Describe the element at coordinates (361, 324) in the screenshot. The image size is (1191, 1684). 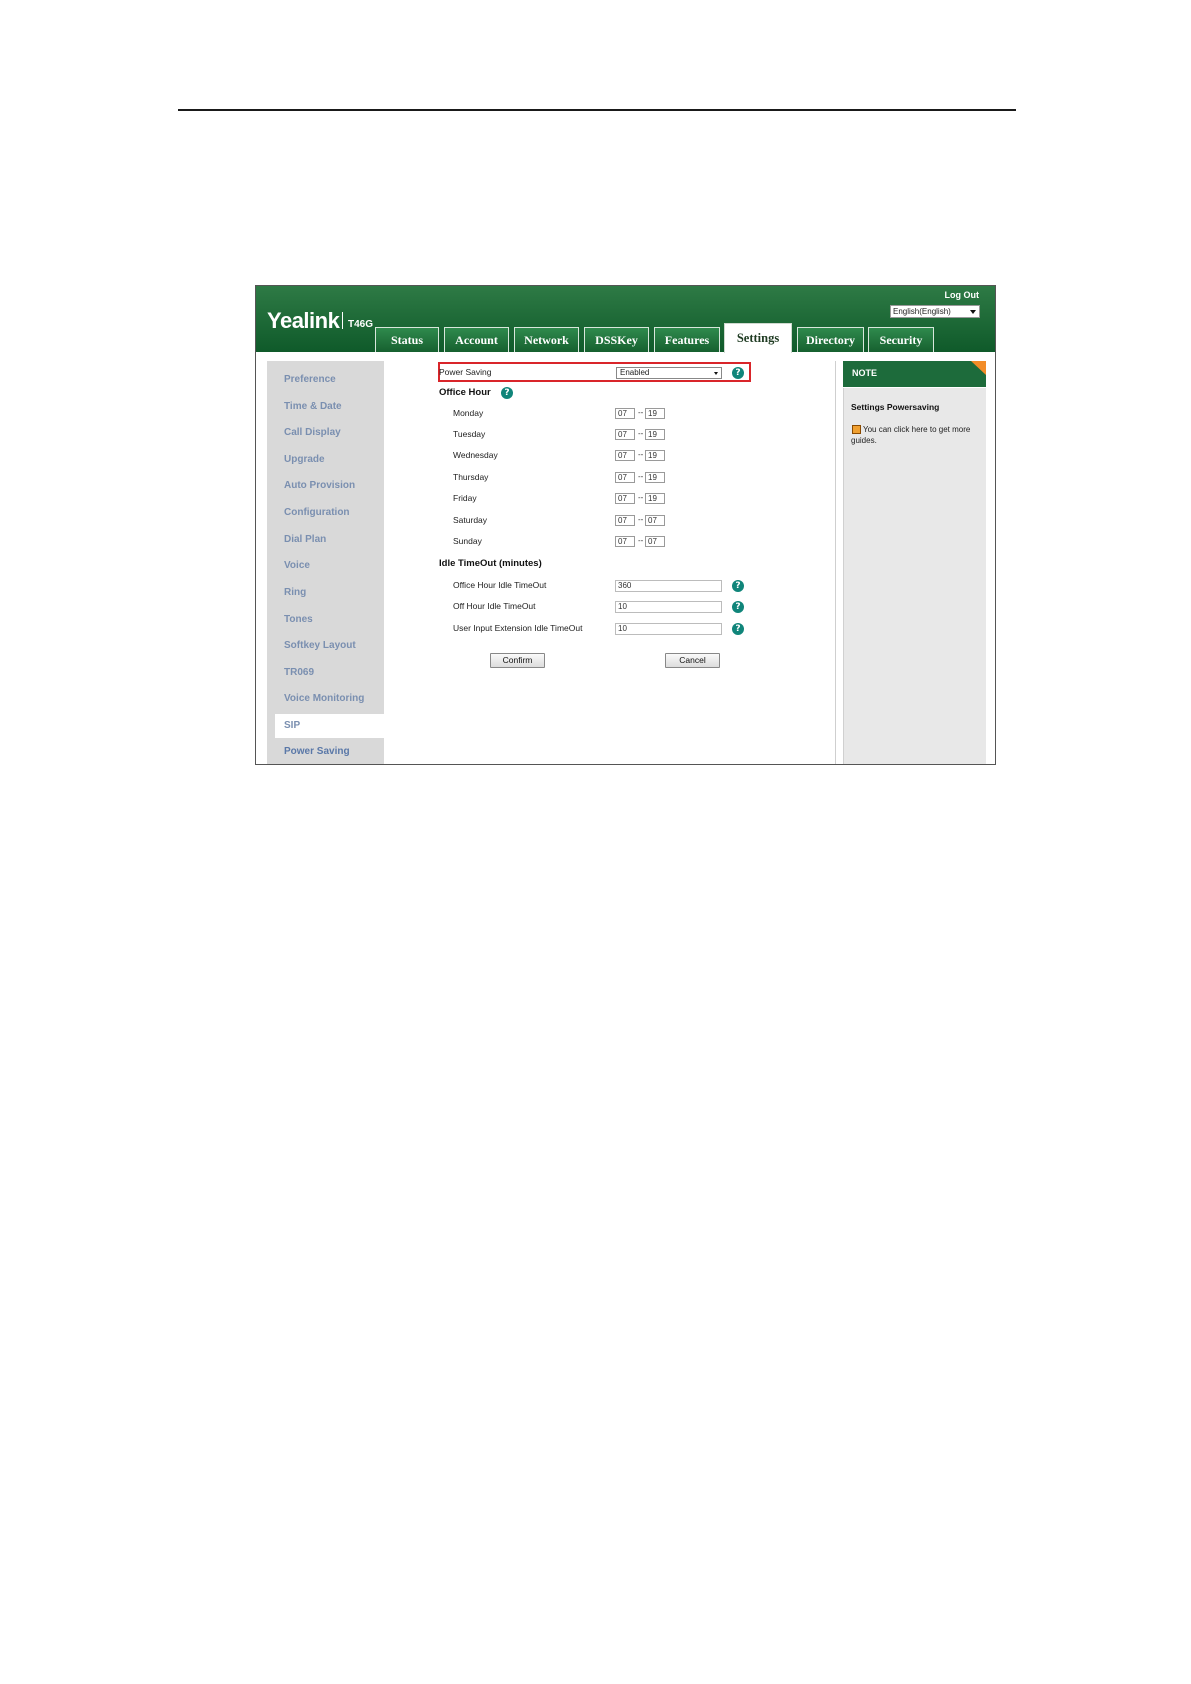
I see `phone-model: T46G` at that location.